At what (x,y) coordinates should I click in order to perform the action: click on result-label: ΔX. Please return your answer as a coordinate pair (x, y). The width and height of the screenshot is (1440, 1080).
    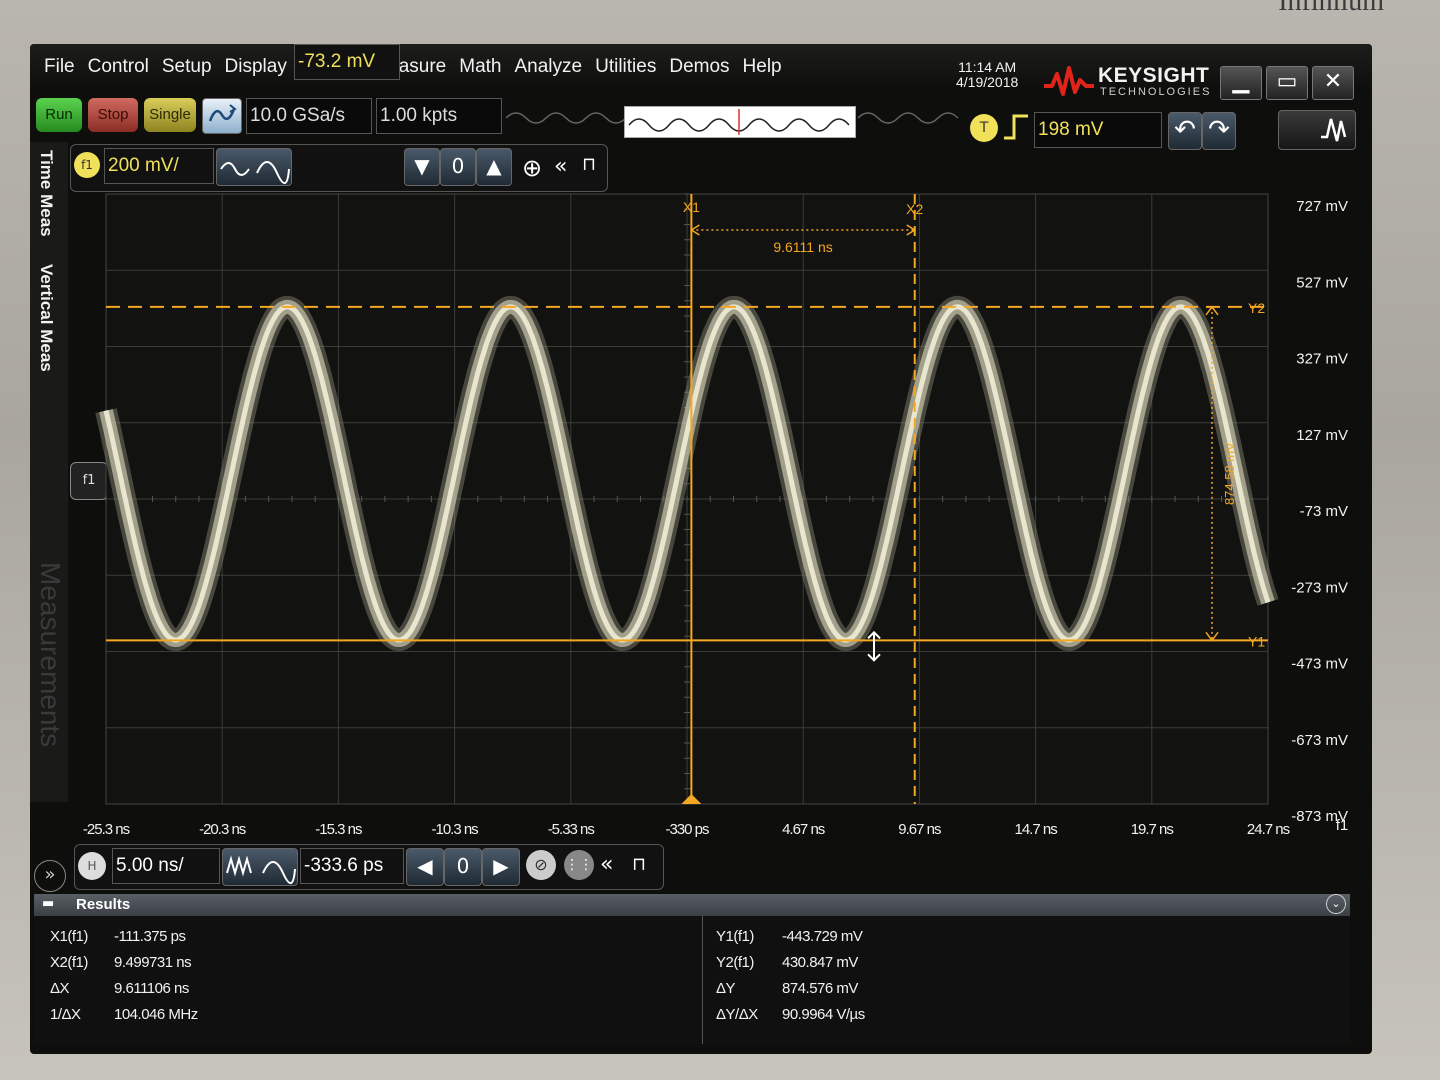
    Looking at the image, I should click on (60, 988).